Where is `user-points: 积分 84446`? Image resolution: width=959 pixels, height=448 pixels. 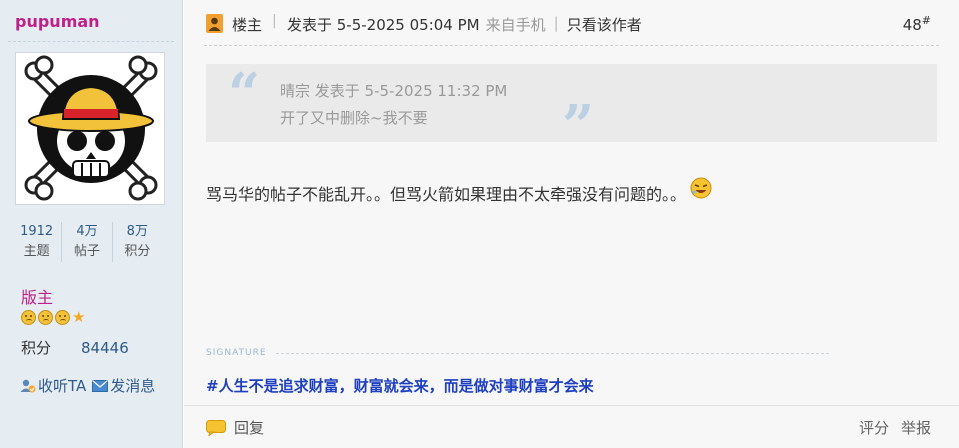
user-points: 积分 84446 is located at coordinates (75, 347).